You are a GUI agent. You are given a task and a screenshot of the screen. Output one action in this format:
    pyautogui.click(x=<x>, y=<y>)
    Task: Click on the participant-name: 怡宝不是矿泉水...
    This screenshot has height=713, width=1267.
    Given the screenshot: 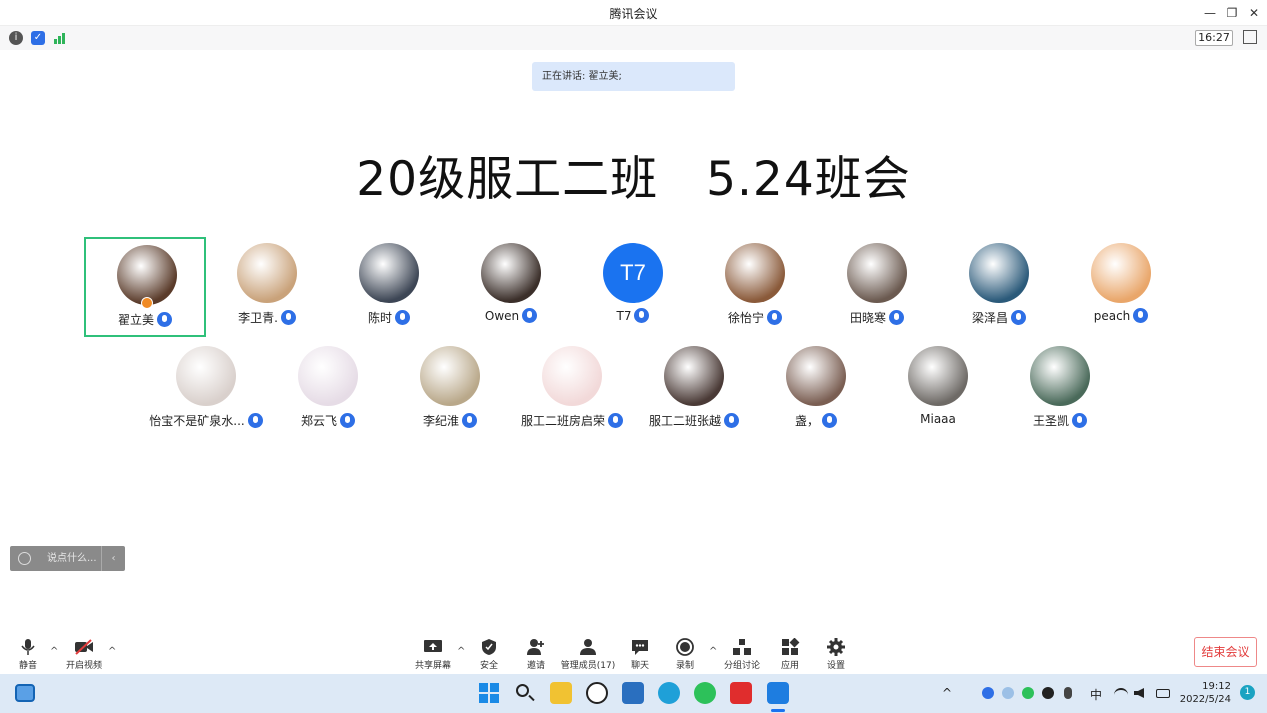 What is the action you would take?
    pyautogui.click(x=197, y=421)
    